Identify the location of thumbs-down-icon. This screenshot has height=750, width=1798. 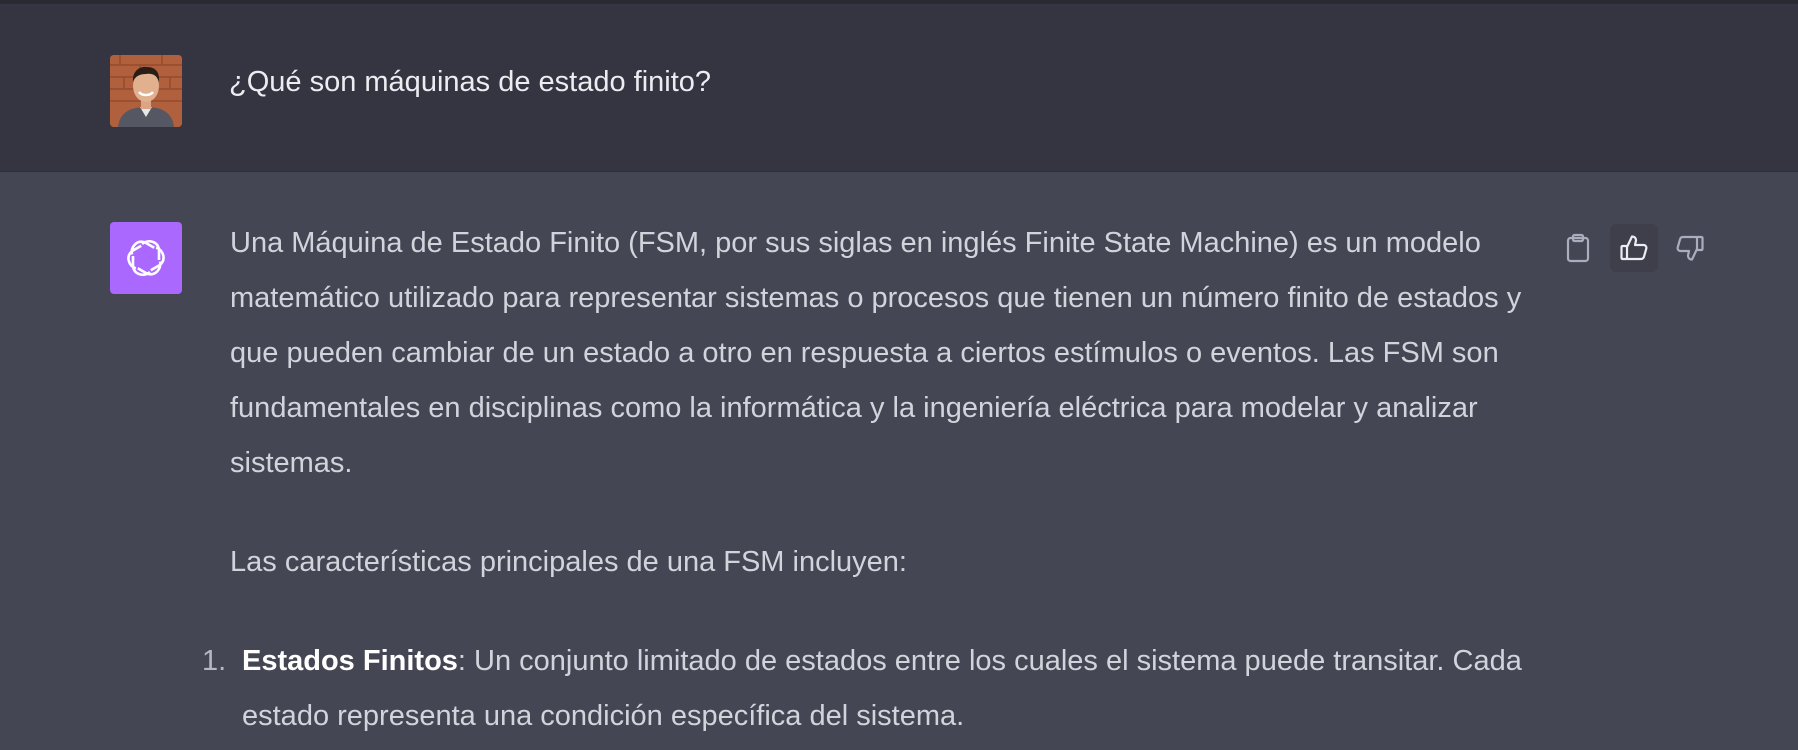
(1690, 248).